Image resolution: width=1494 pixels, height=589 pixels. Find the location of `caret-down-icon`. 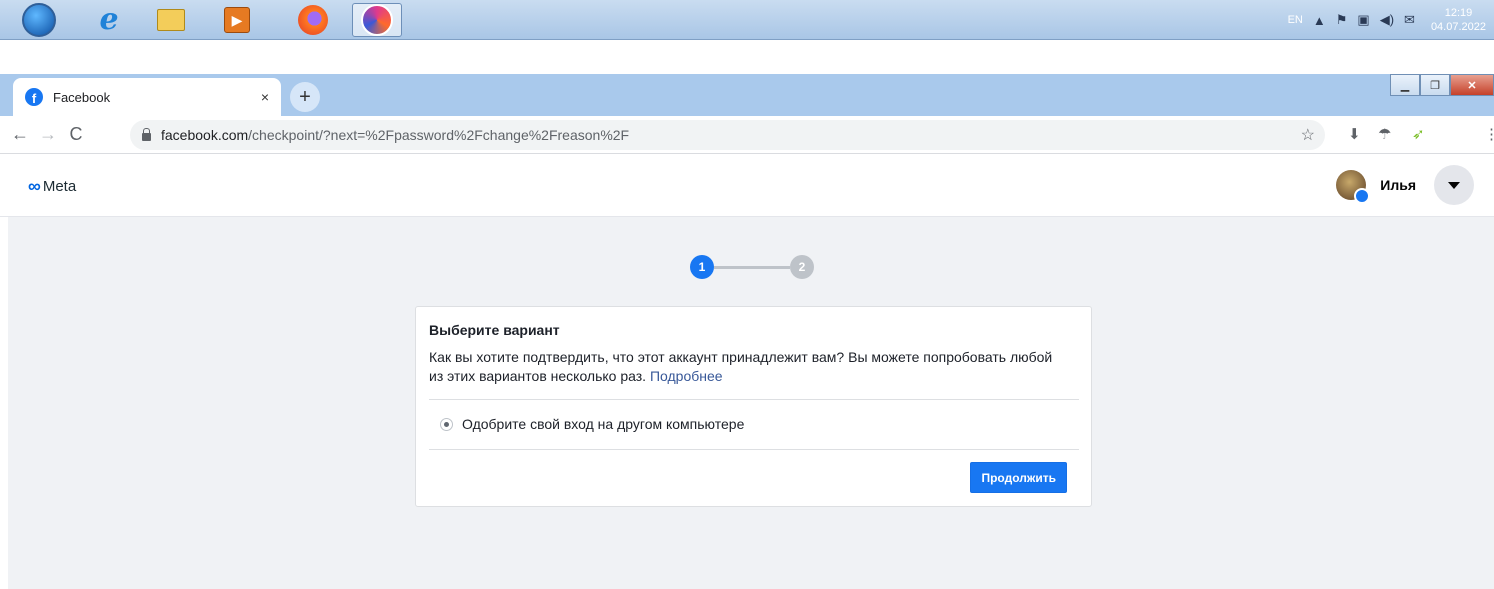

caret-down-icon is located at coordinates (1454, 185).